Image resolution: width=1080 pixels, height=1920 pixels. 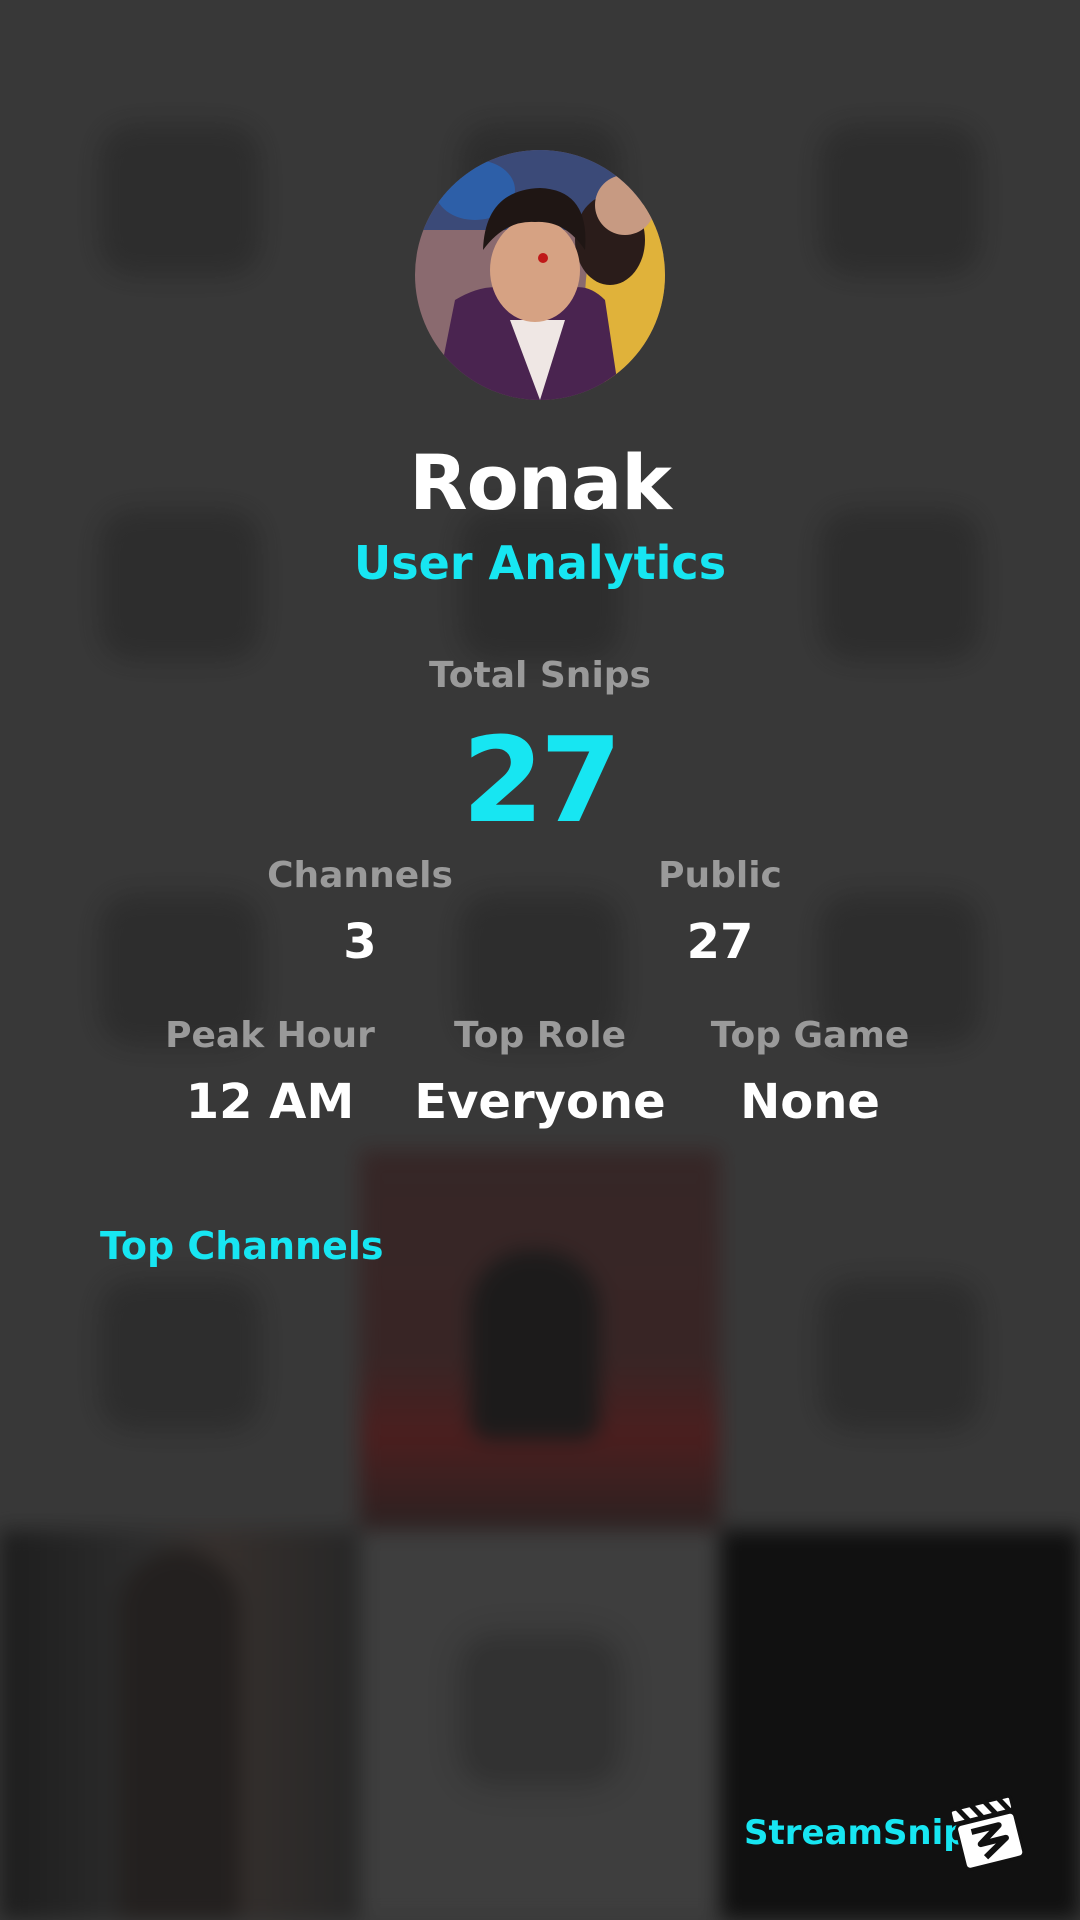 What do you see at coordinates (540, 1102) in the screenshot?
I see `top-role-value: Everyone` at bounding box center [540, 1102].